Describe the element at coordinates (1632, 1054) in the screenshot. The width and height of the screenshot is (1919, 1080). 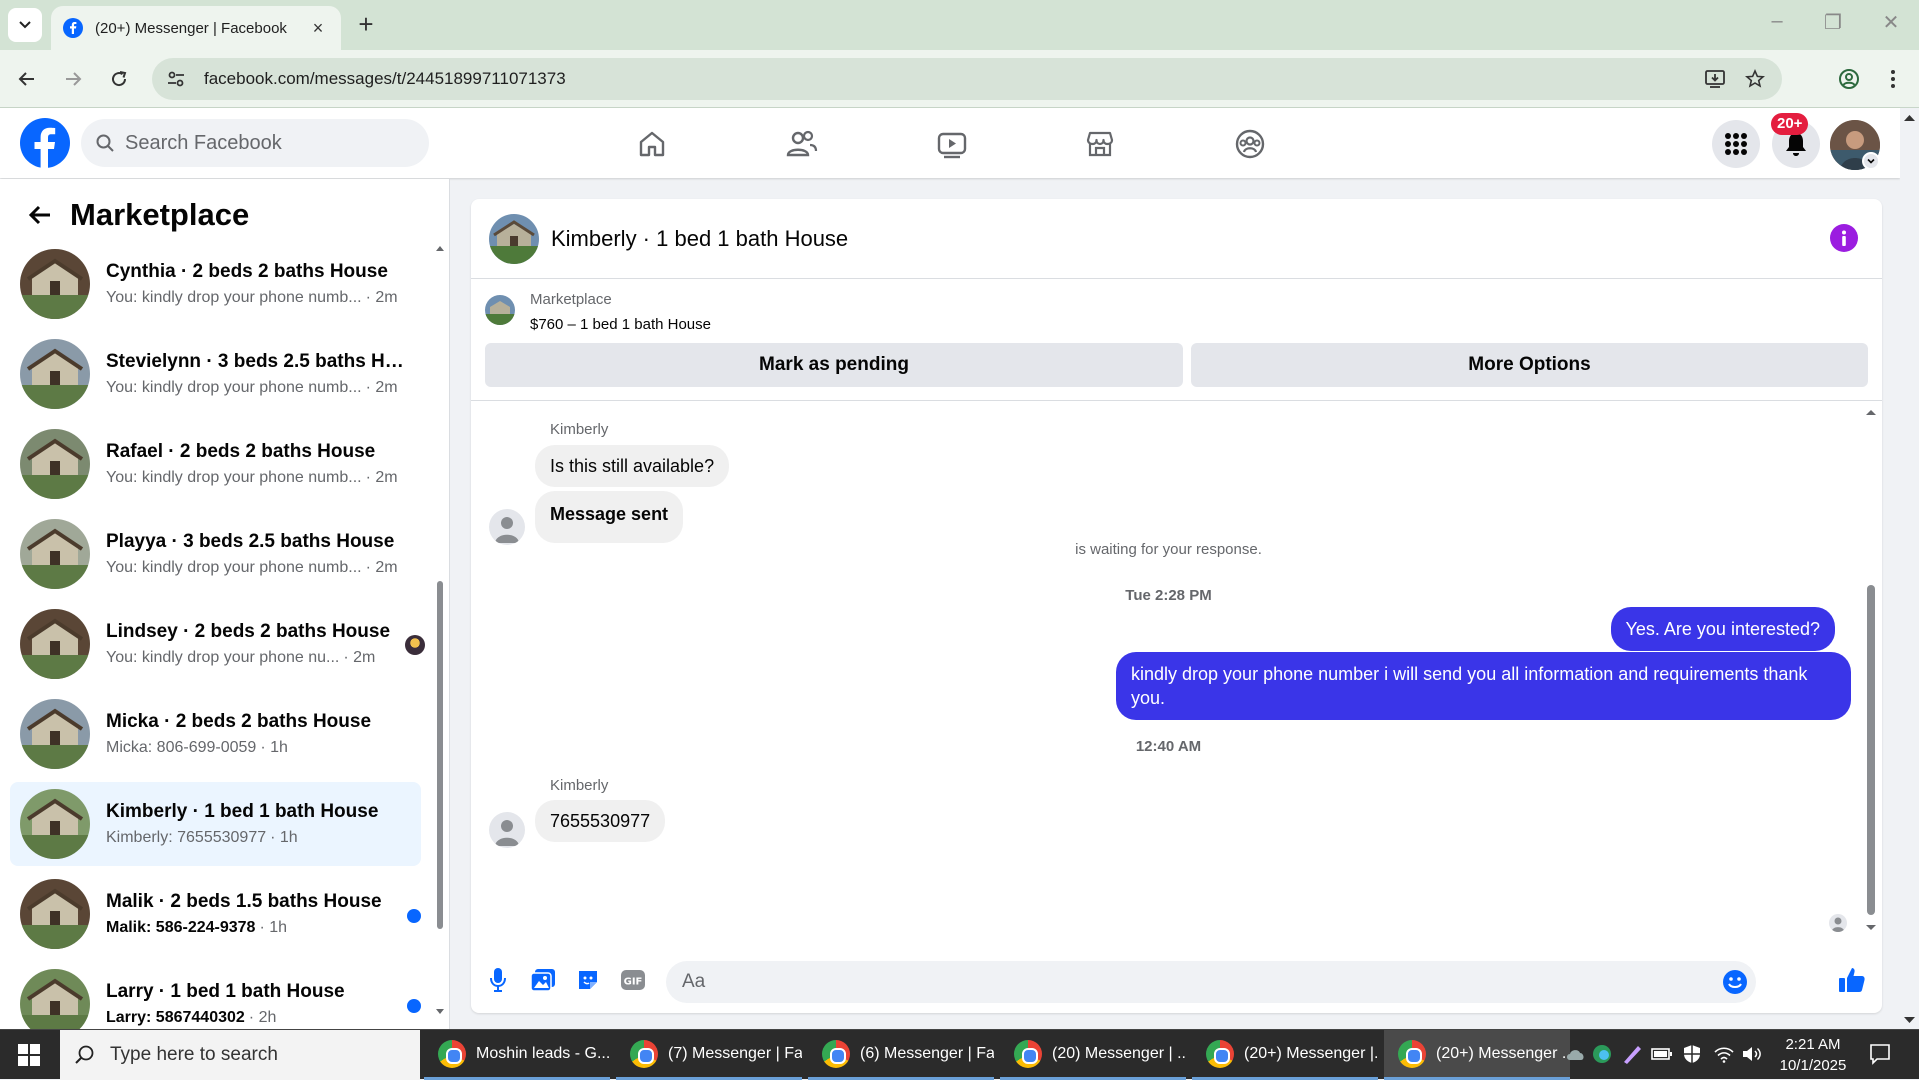
I see `pen-icon` at that location.